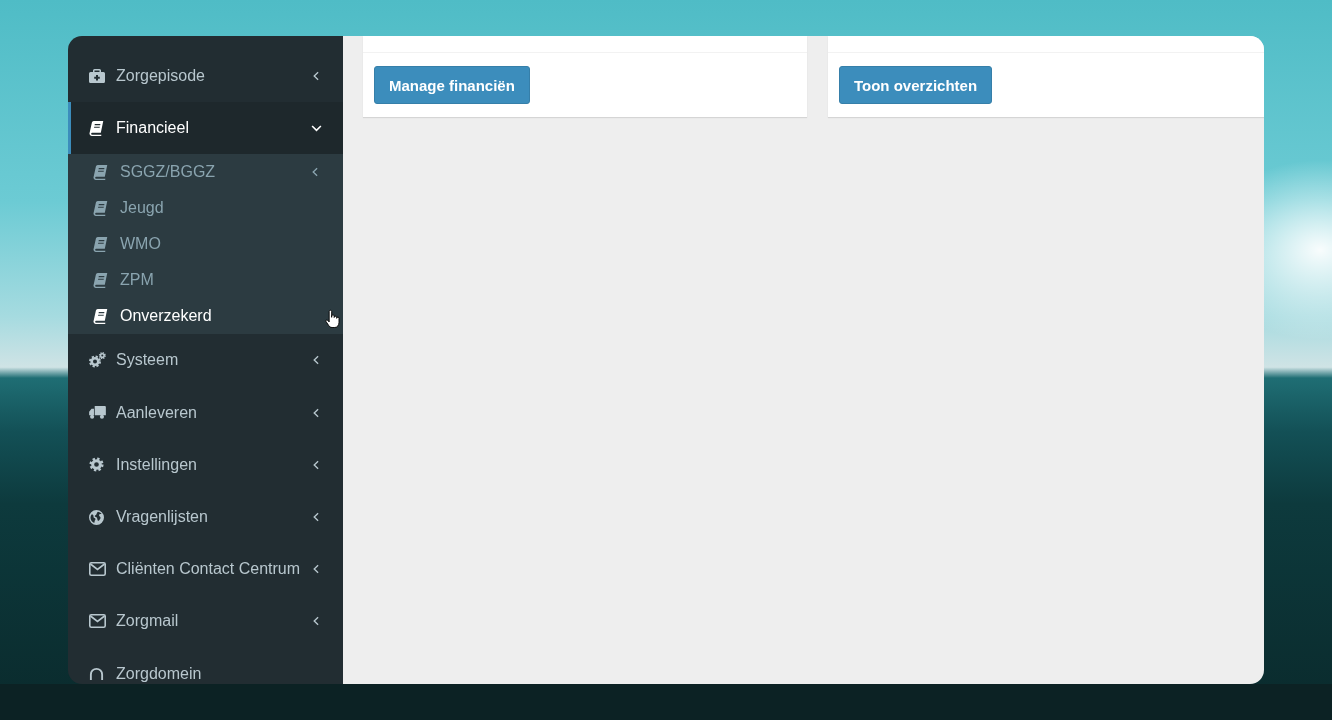  I want to click on sidebar-item: Systeem, so click(205, 360).